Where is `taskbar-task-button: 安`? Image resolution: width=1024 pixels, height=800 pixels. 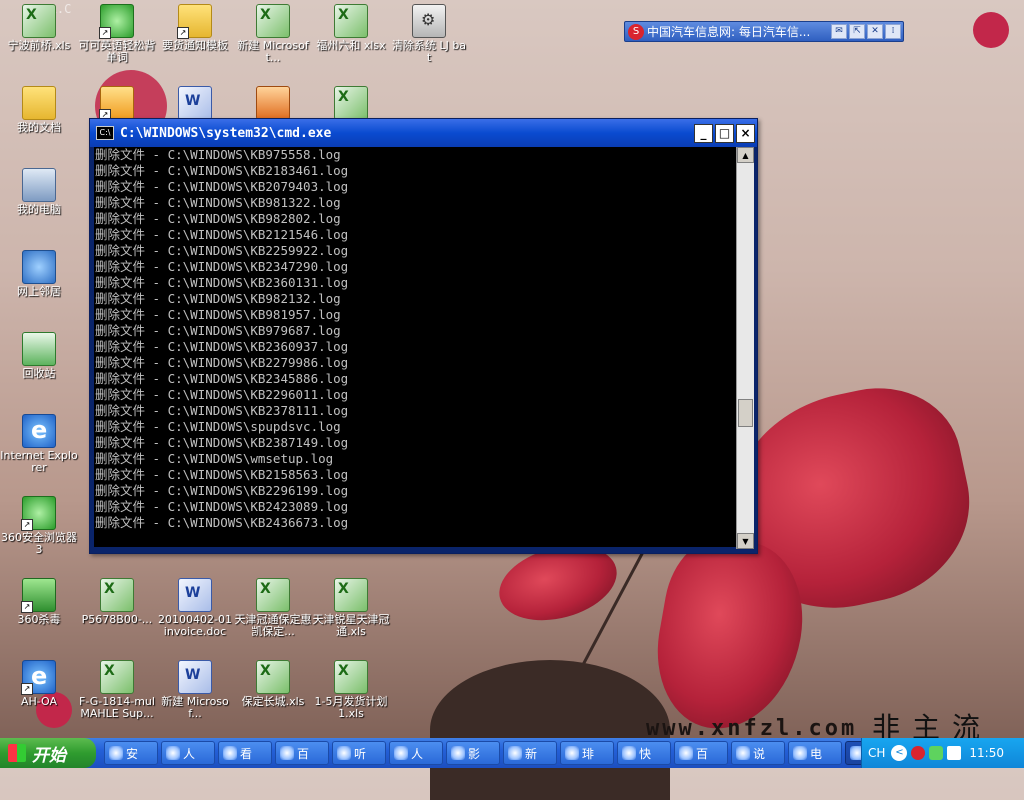
taskbar-task-button: 安 is located at coordinates (131, 753).